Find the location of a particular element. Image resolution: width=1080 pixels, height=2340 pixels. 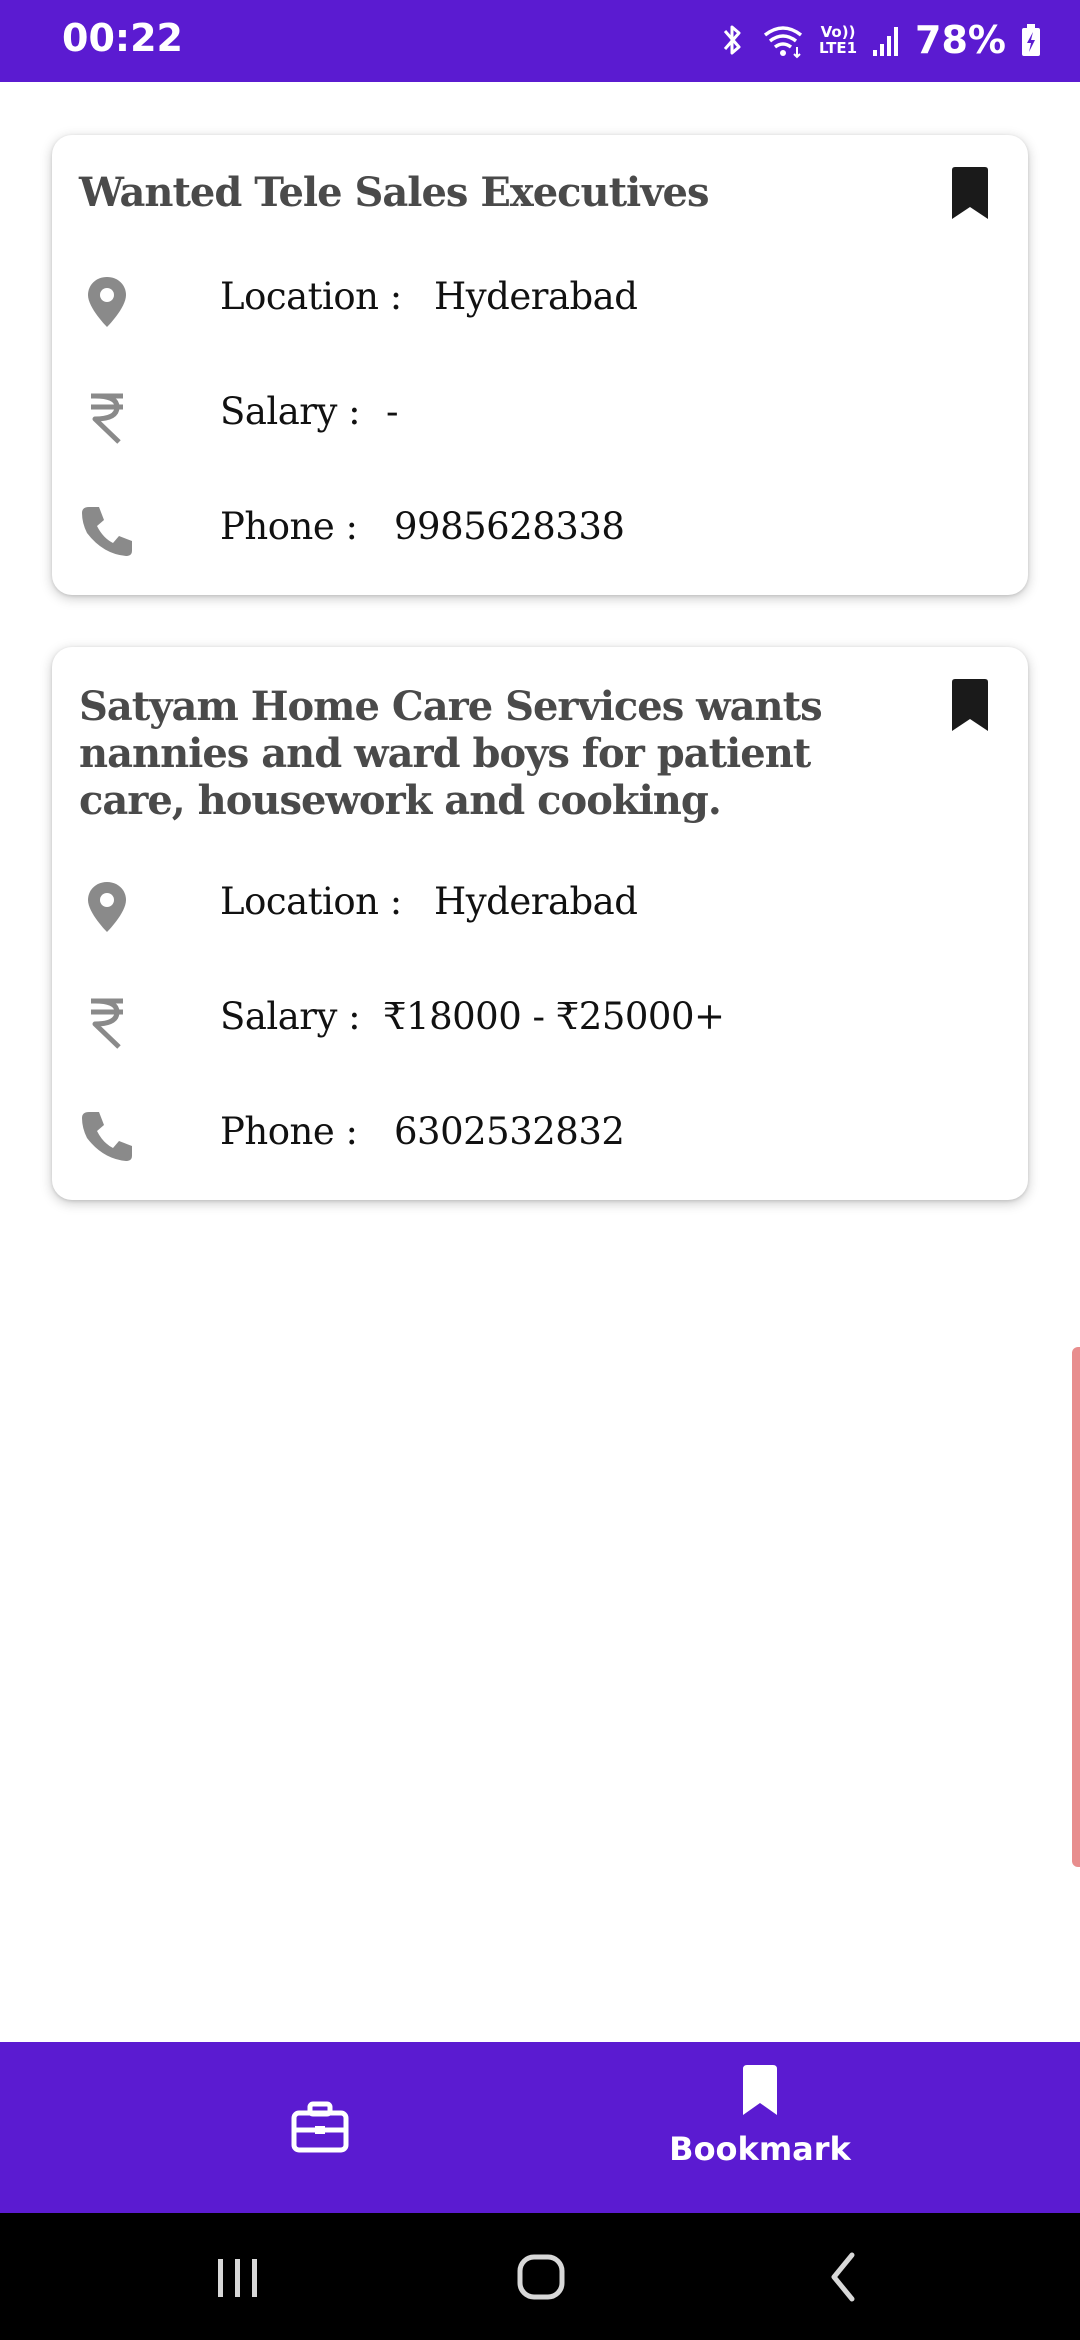

recent-apps-icon is located at coordinates (238, 2276).